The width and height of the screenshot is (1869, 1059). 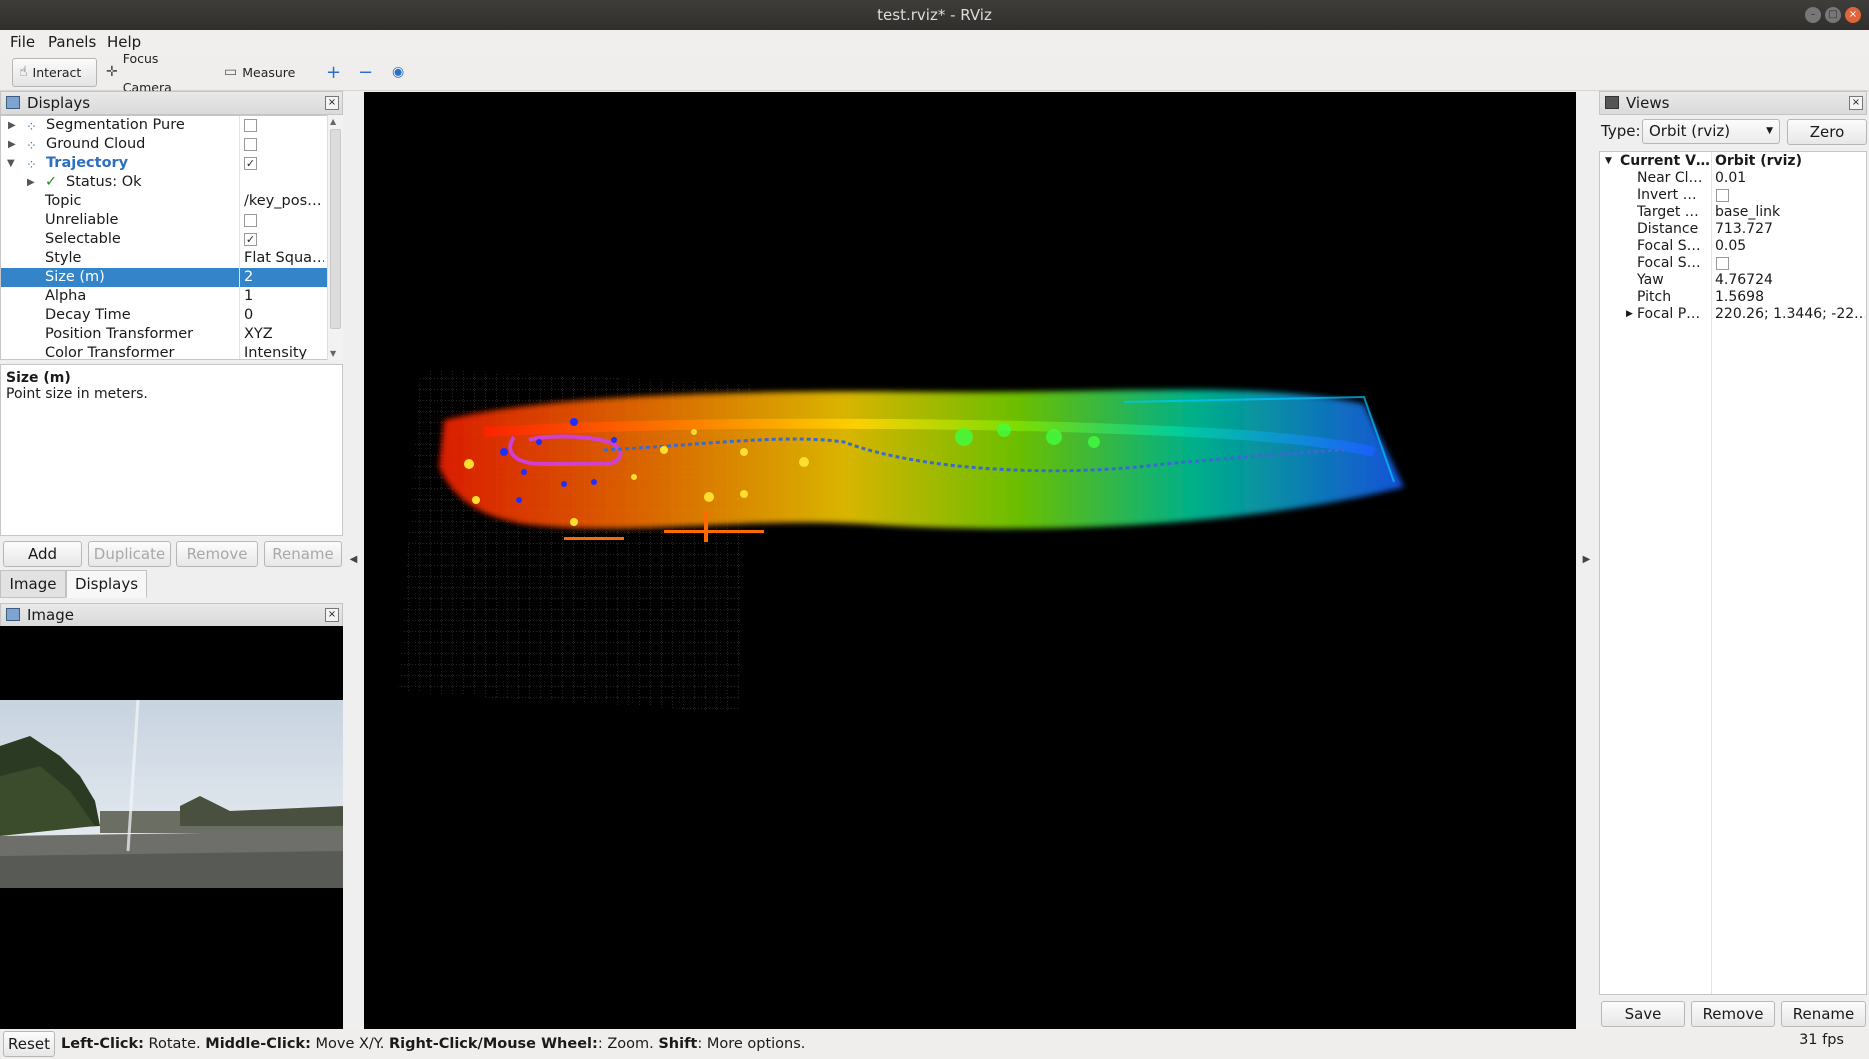 What do you see at coordinates (284, 277) in the screenshot?
I see `tree-value: 2` at bounding box center [284, 277].